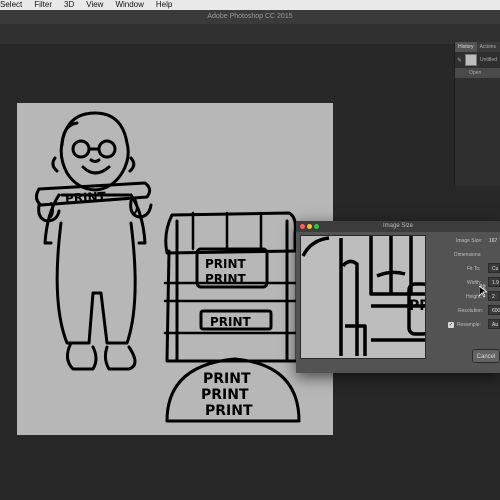 Image resolution: width=500 pixels, height=500 pixels. Describe the element at coordinates (494, 324) in the screenshot. I see `resample-select: Au` at that location.